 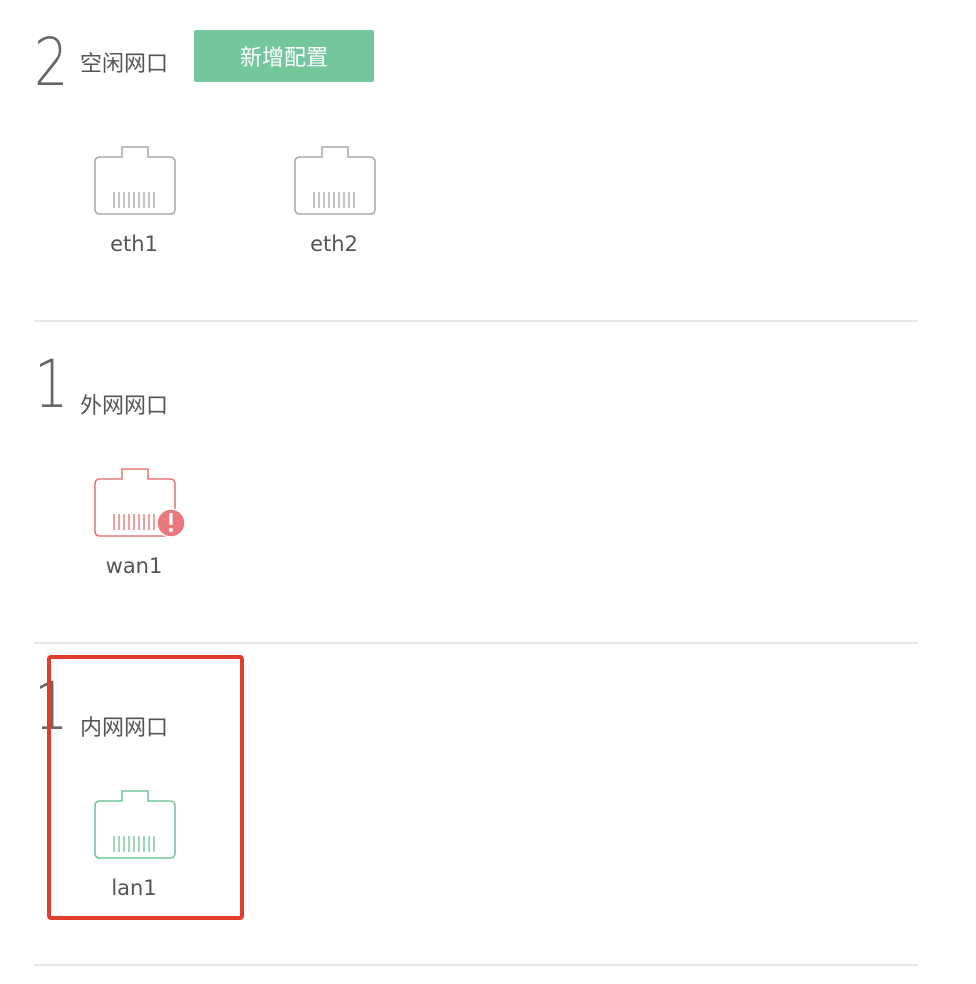 What do you see at coordinates (124, 728) in the screenshot?
I see `lan-ports-title: 内网网口` at bounding box center [124, 728].